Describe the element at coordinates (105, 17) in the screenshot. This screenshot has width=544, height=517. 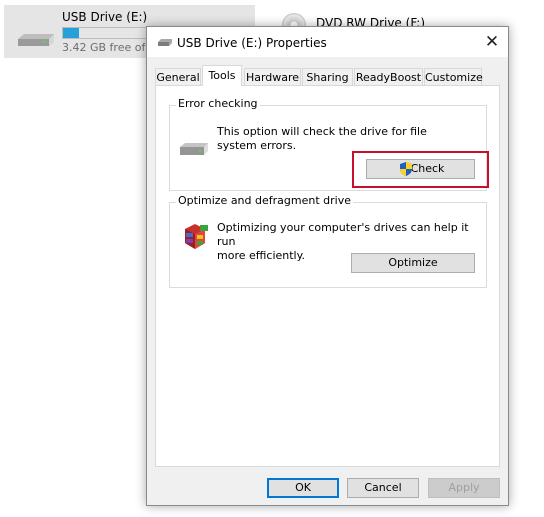
I see `usb-drive-name: USB Drive (E:)` at that location.